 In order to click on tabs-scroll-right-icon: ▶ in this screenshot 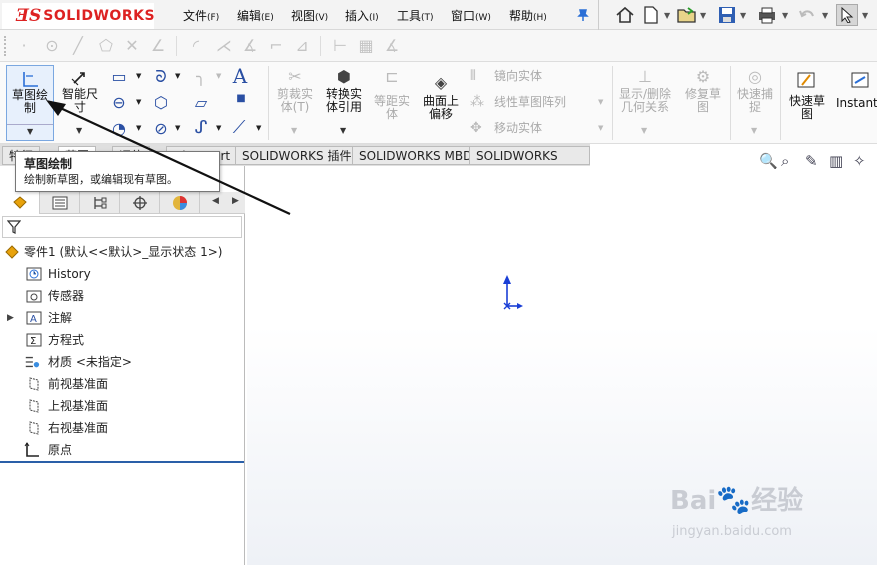, I will do `click(235, 201)`.